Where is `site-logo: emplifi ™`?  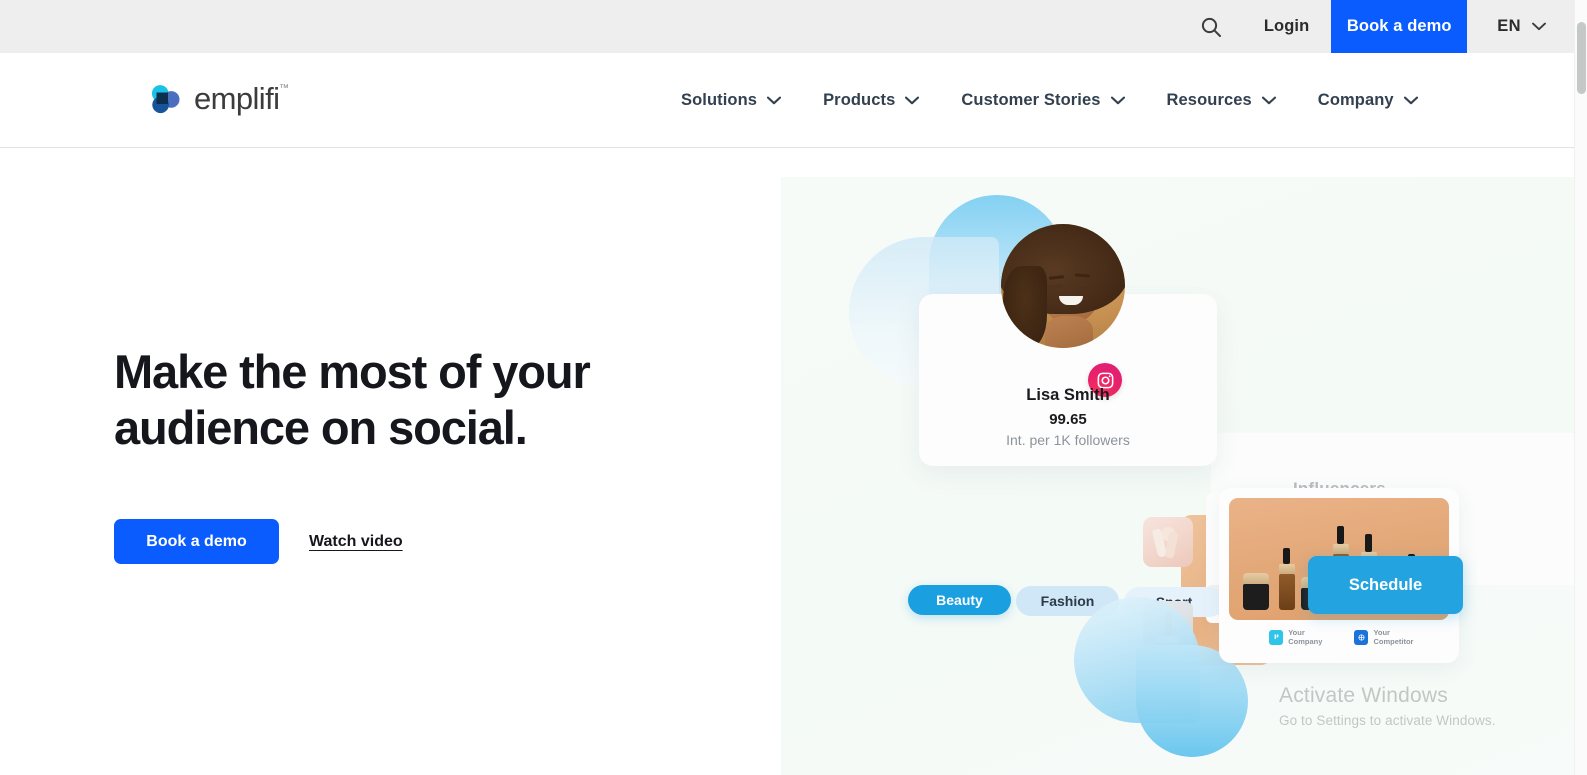 site-logo: emplifi ™ is located at coordinates (218, 99).